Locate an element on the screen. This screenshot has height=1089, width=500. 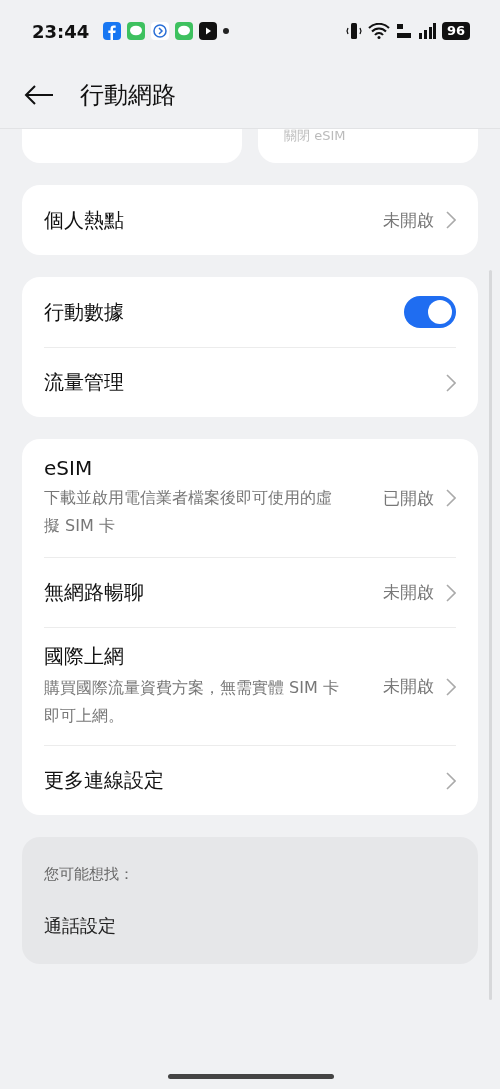
settings-row: 個人熱點 未開啟 is located at coordinates (250, 220).